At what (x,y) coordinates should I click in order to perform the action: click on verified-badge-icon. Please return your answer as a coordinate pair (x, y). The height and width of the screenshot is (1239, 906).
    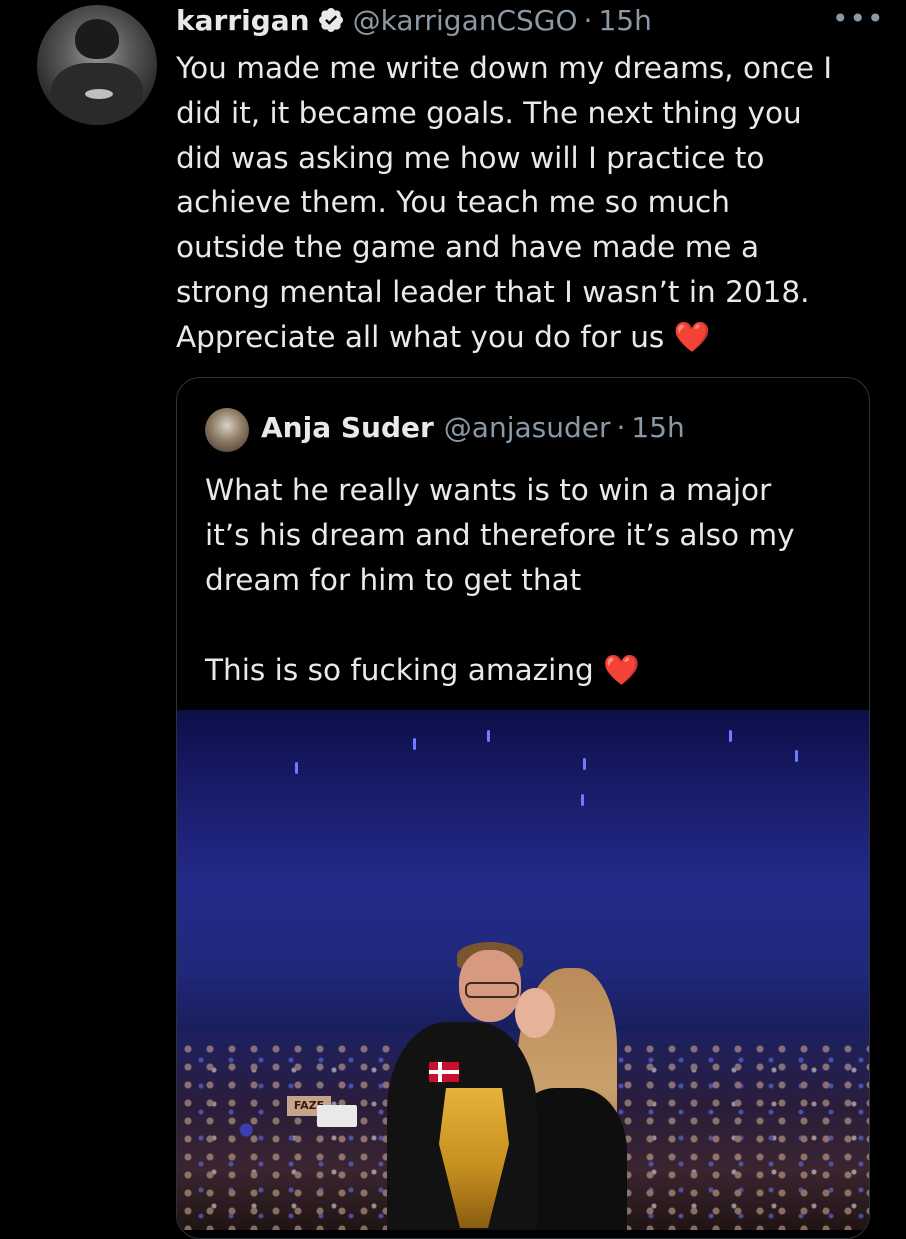
    Looking at the image, I should click on (330, 20).